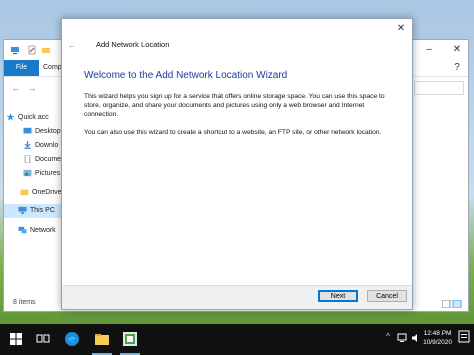  What do you see at coordinates (429, 50) in the screenshot?
I see `minimize-button: –` at bounding box center [429, 50].